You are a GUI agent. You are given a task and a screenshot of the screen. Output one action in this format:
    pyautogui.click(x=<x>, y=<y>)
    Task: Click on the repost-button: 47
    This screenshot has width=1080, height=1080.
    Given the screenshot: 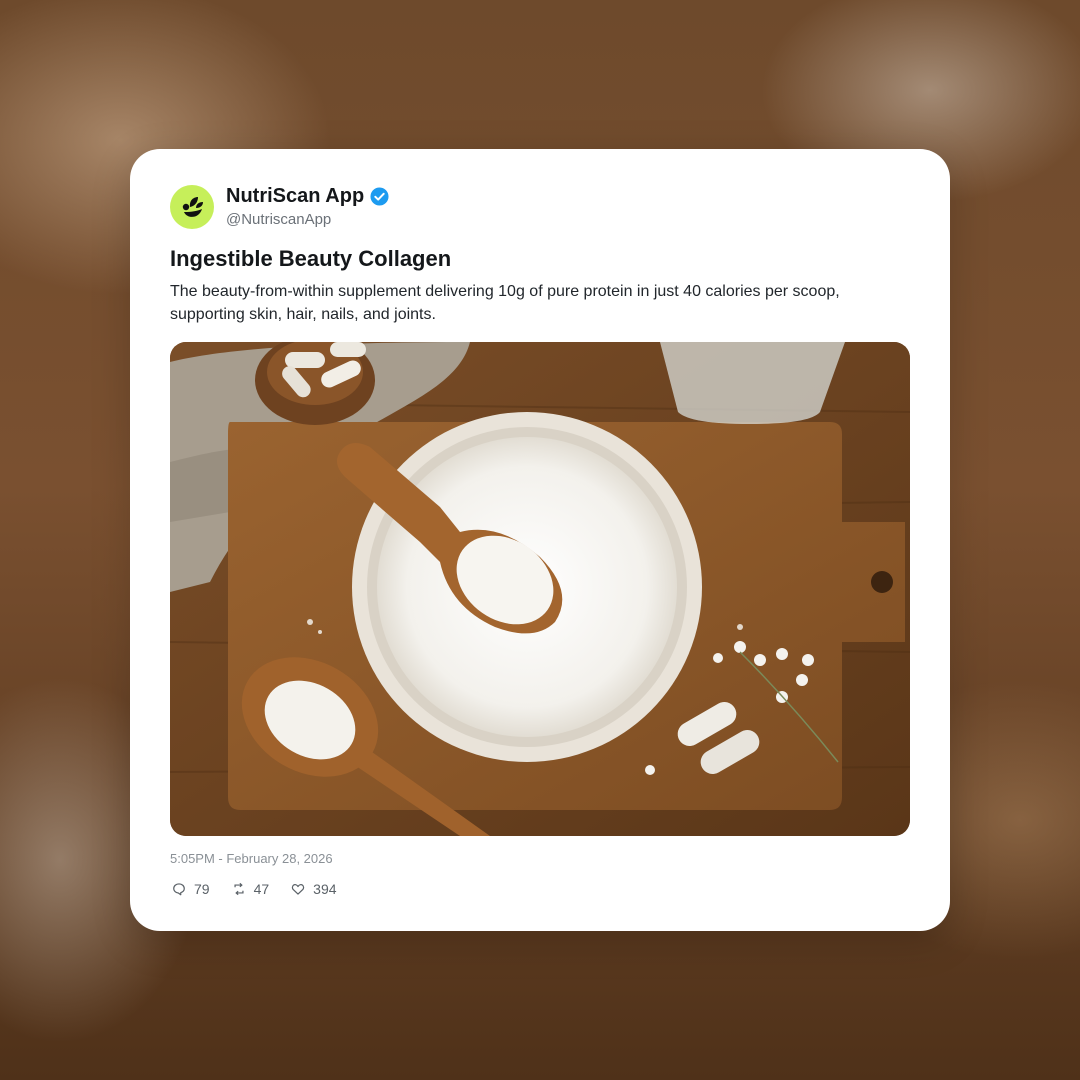 What is the action you would take?
    pyautogui.click(x=251, y=889)
    